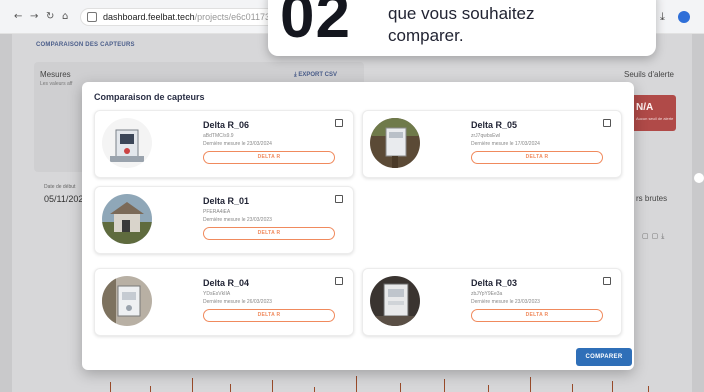  Describe the element at coordinates (149, 97) in the screenshot. I see `modal-title: Comparaison de capteurs` at that location.